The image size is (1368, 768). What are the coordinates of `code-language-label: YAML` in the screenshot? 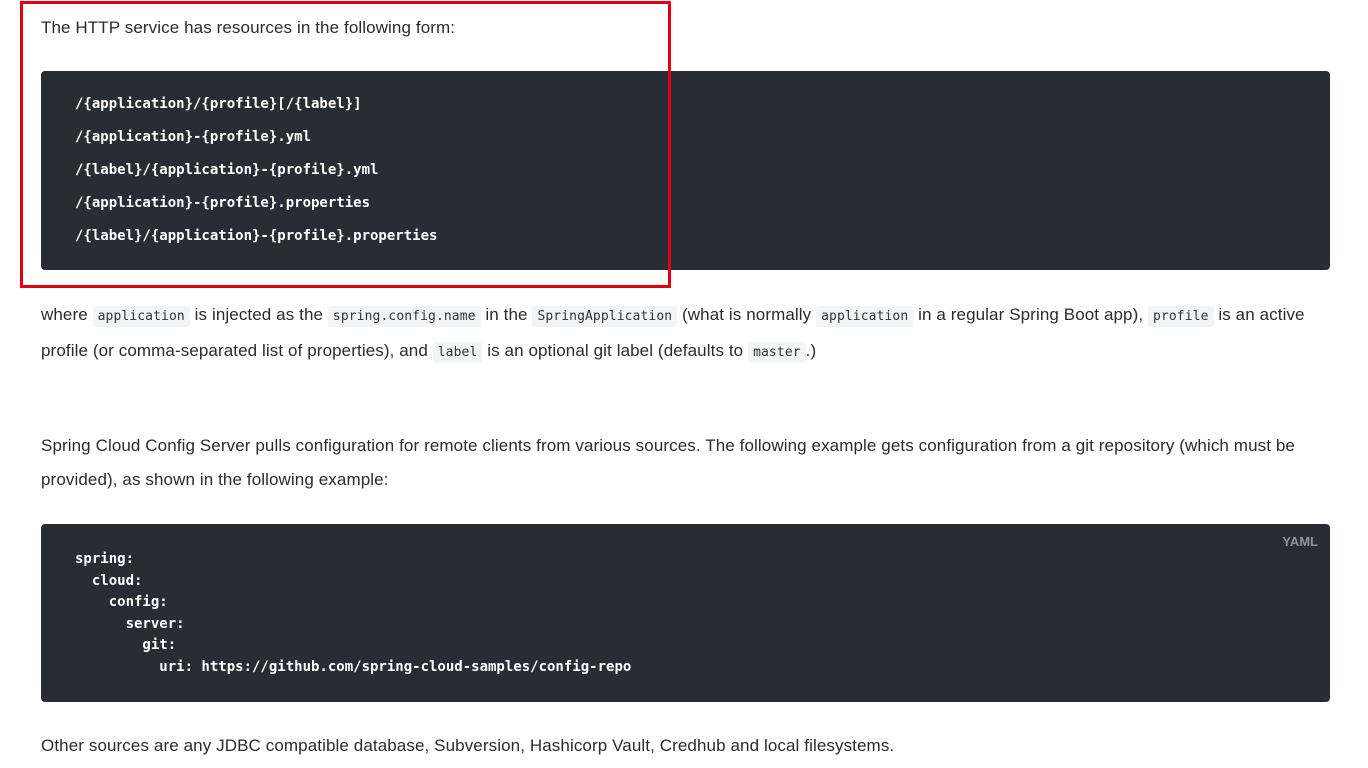 It's located at (1300, 541).